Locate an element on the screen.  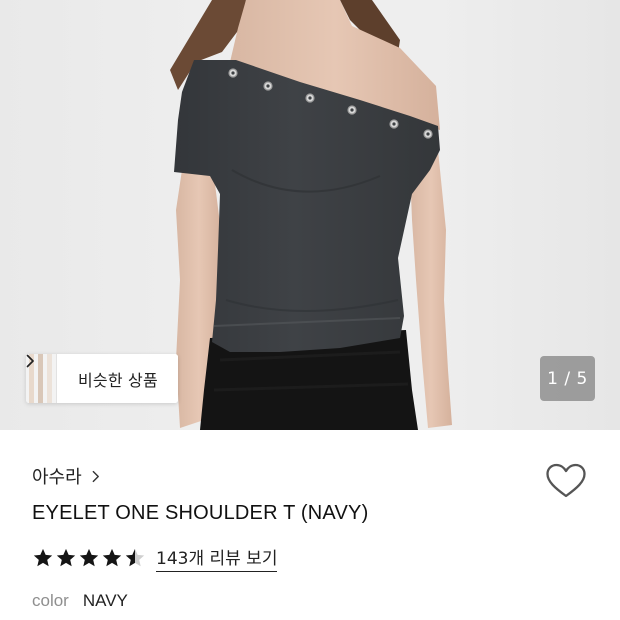
rating-row: 143개 리뷰 보기 is located at coordinates (155, 558).